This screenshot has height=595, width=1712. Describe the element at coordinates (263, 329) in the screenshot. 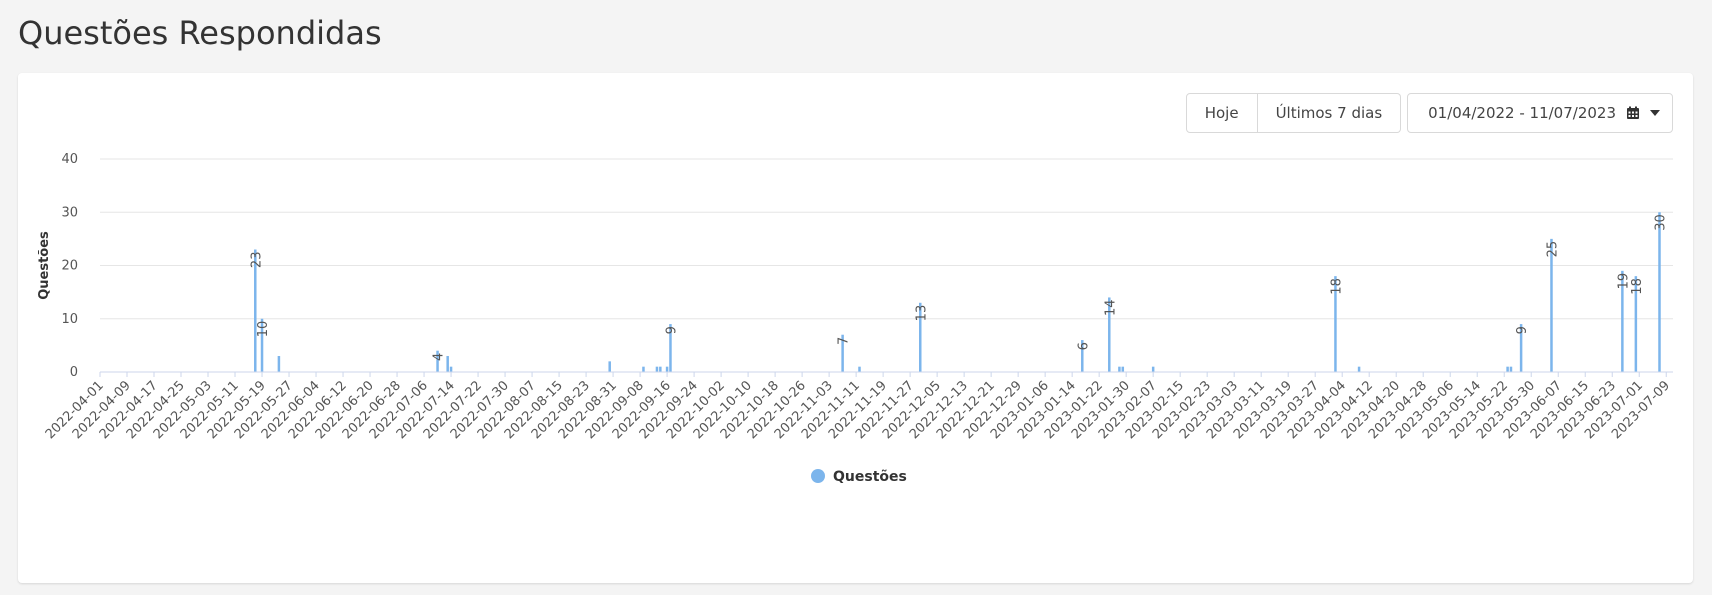

I see `data-label: 10` at that location.